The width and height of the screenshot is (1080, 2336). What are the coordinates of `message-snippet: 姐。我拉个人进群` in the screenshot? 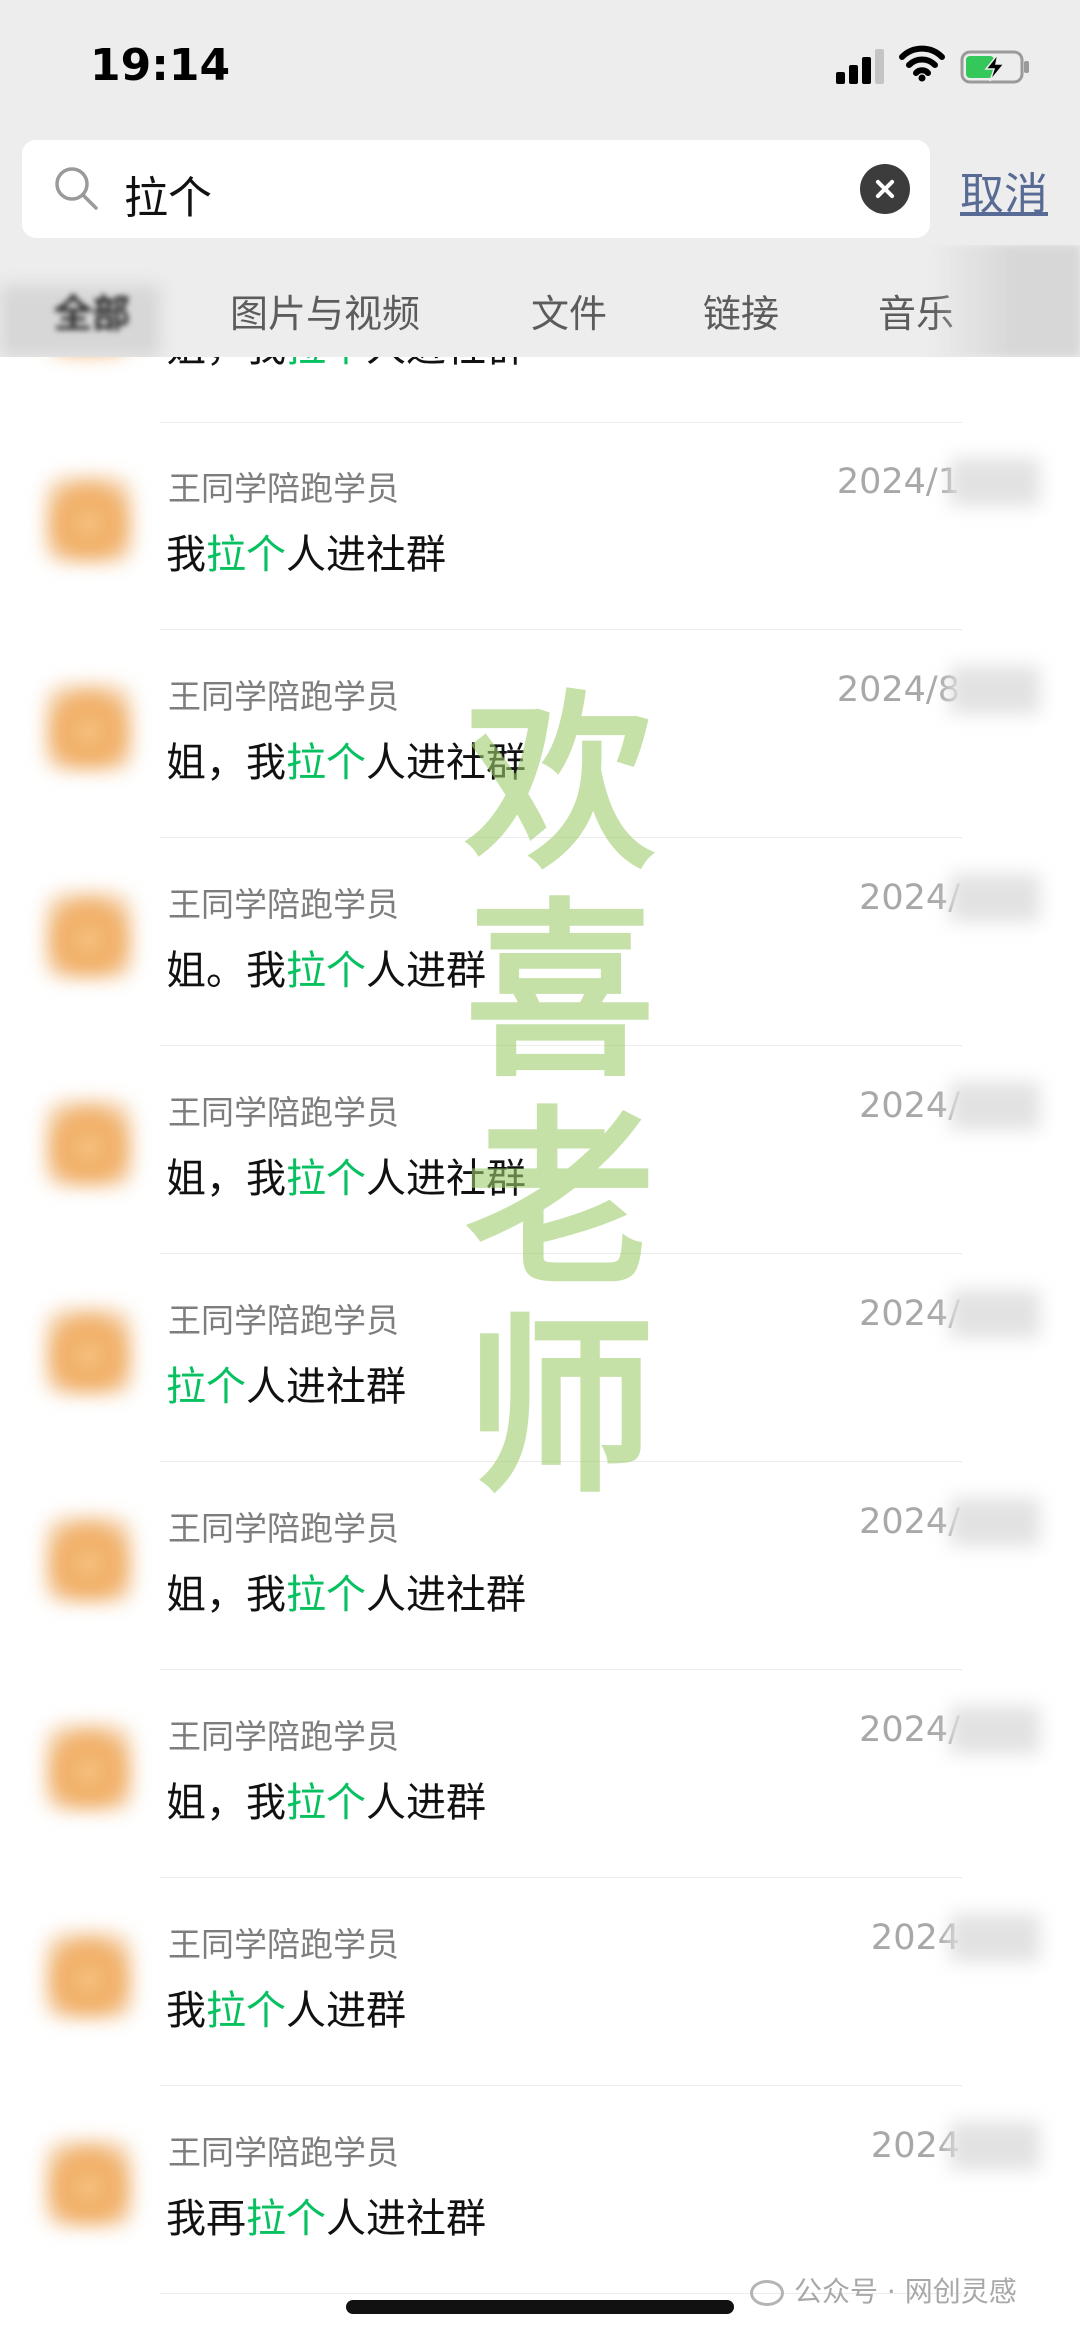 It's located at (326, 967).